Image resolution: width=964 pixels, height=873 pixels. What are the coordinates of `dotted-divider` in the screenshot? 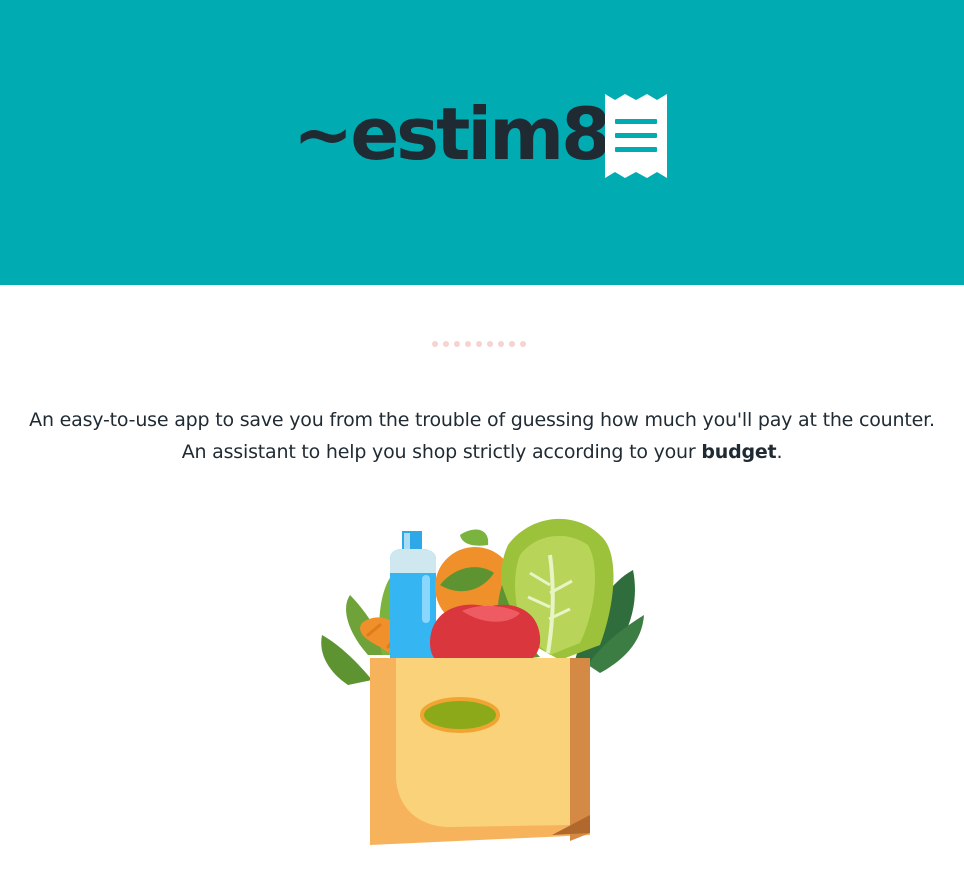 It's located at (479, 344).